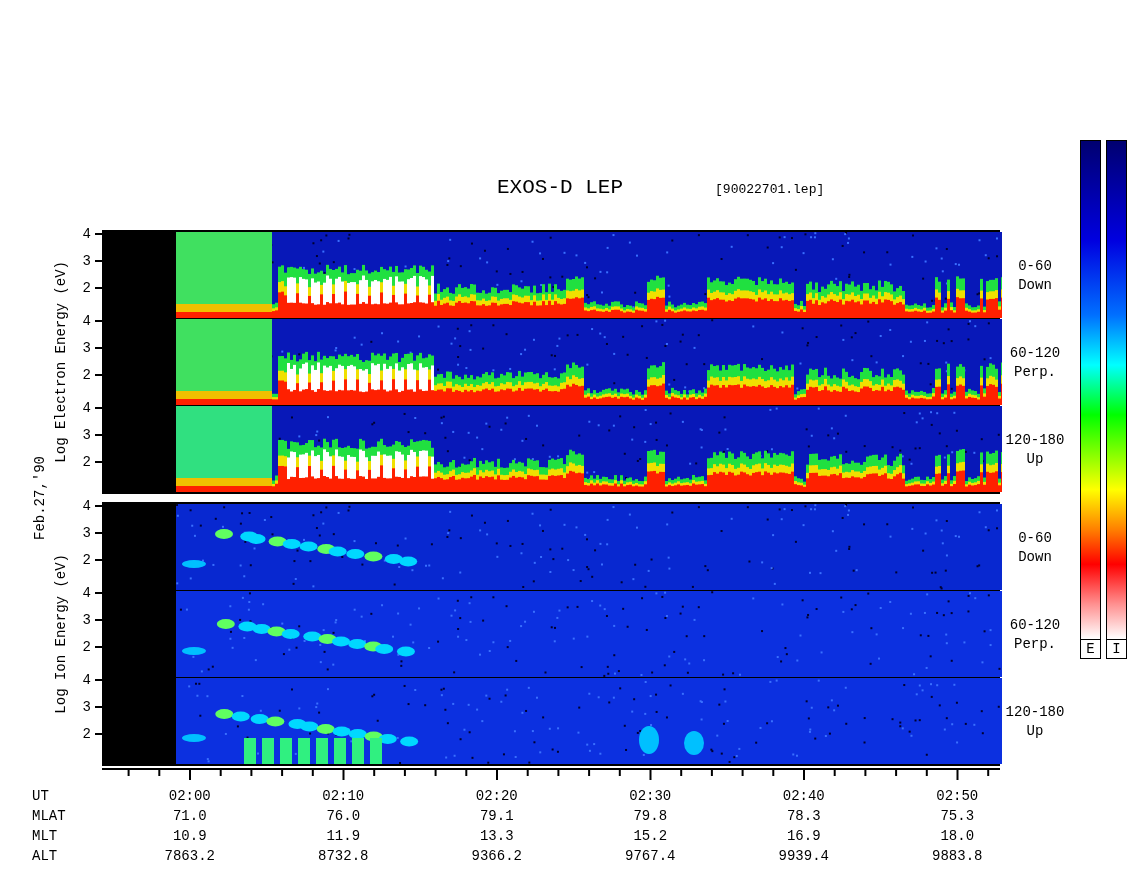 The height and width of the screenshot is (875, 1130). What do you see at coordinates (61, 362) in the screenshot?
I see `y-axis-label: Log Electron Energy (eV)` at bounding box center [61, 362].